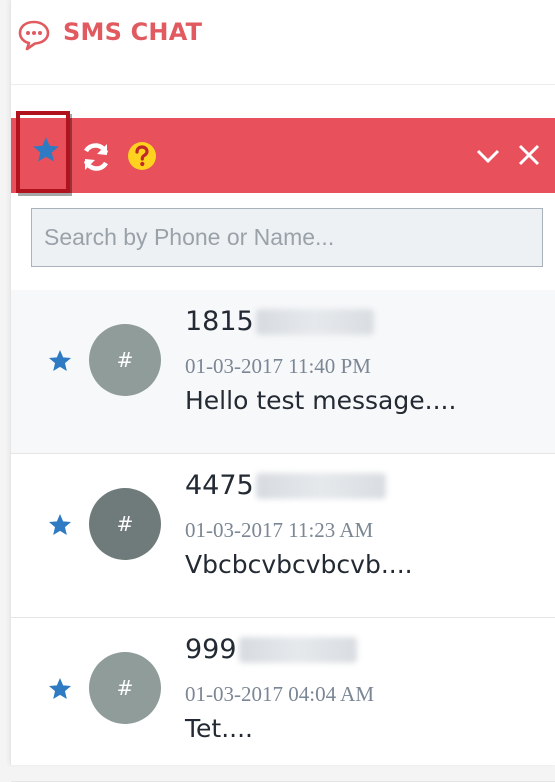 The width and height of the screenshot is (555, 782). What do you see at coordinates (279, 694) in the screenshot?
I see `message-timestamp: 01-03-2017 04:04 AM` at bounding box center [279, 694].